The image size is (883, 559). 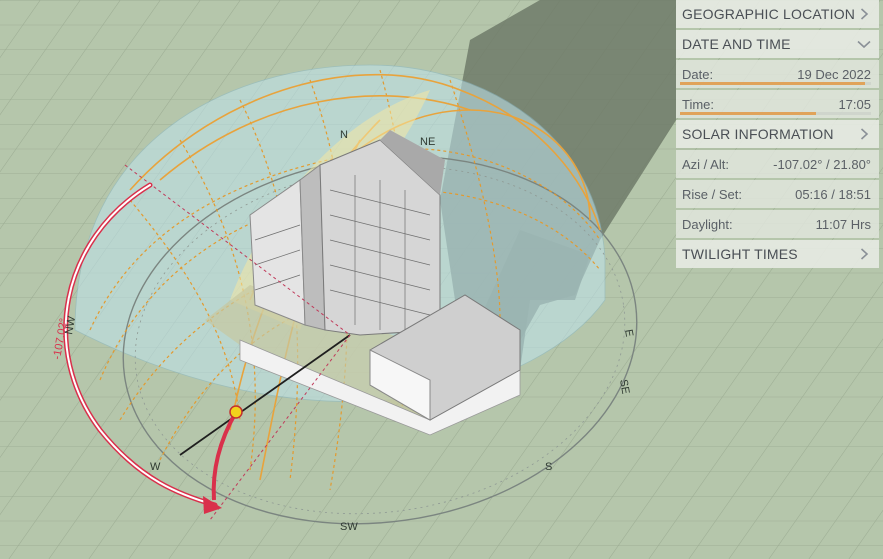 I want to click on time-label: Time:, so click(x=698, y=104).